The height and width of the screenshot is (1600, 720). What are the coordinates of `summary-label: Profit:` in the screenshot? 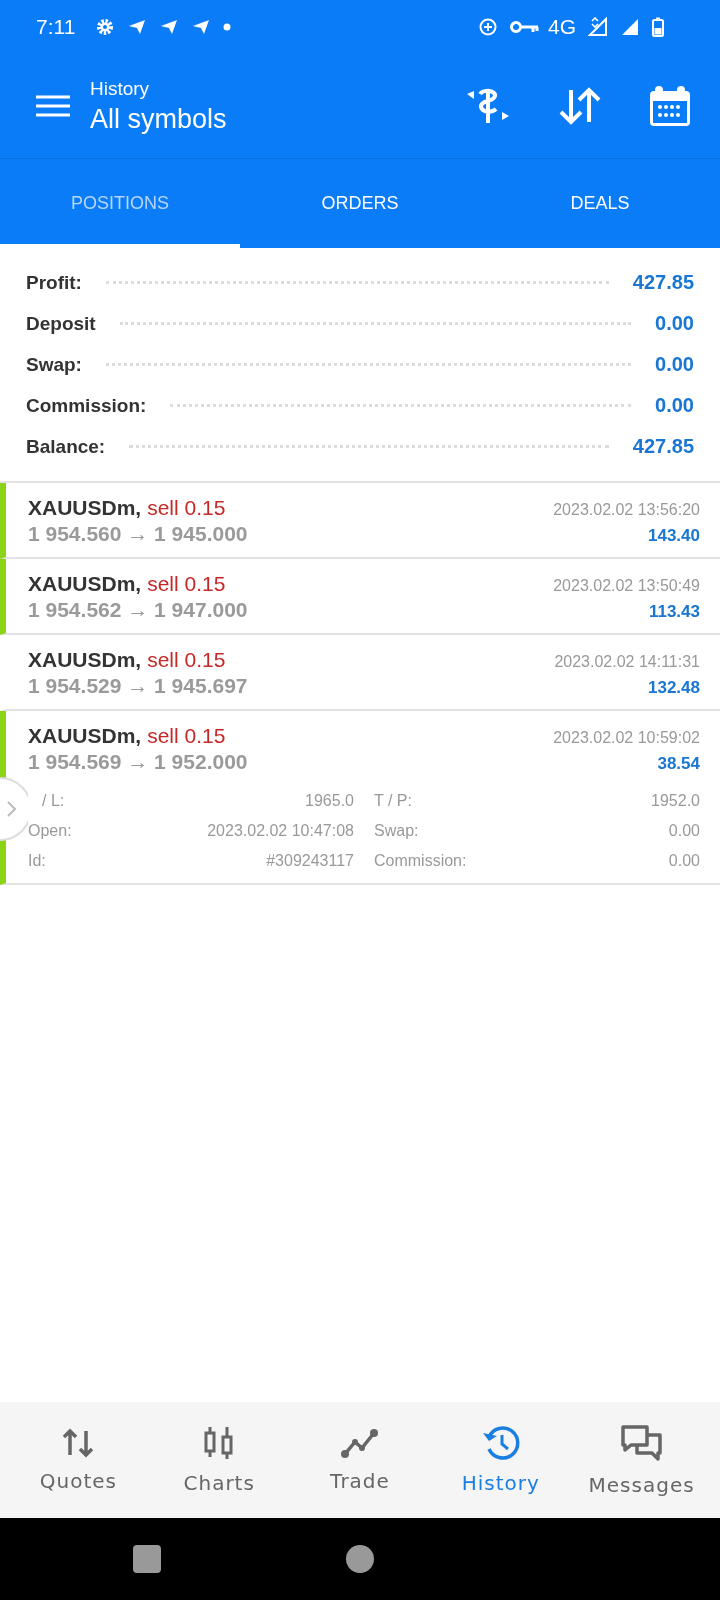 It's located at (54, 282).